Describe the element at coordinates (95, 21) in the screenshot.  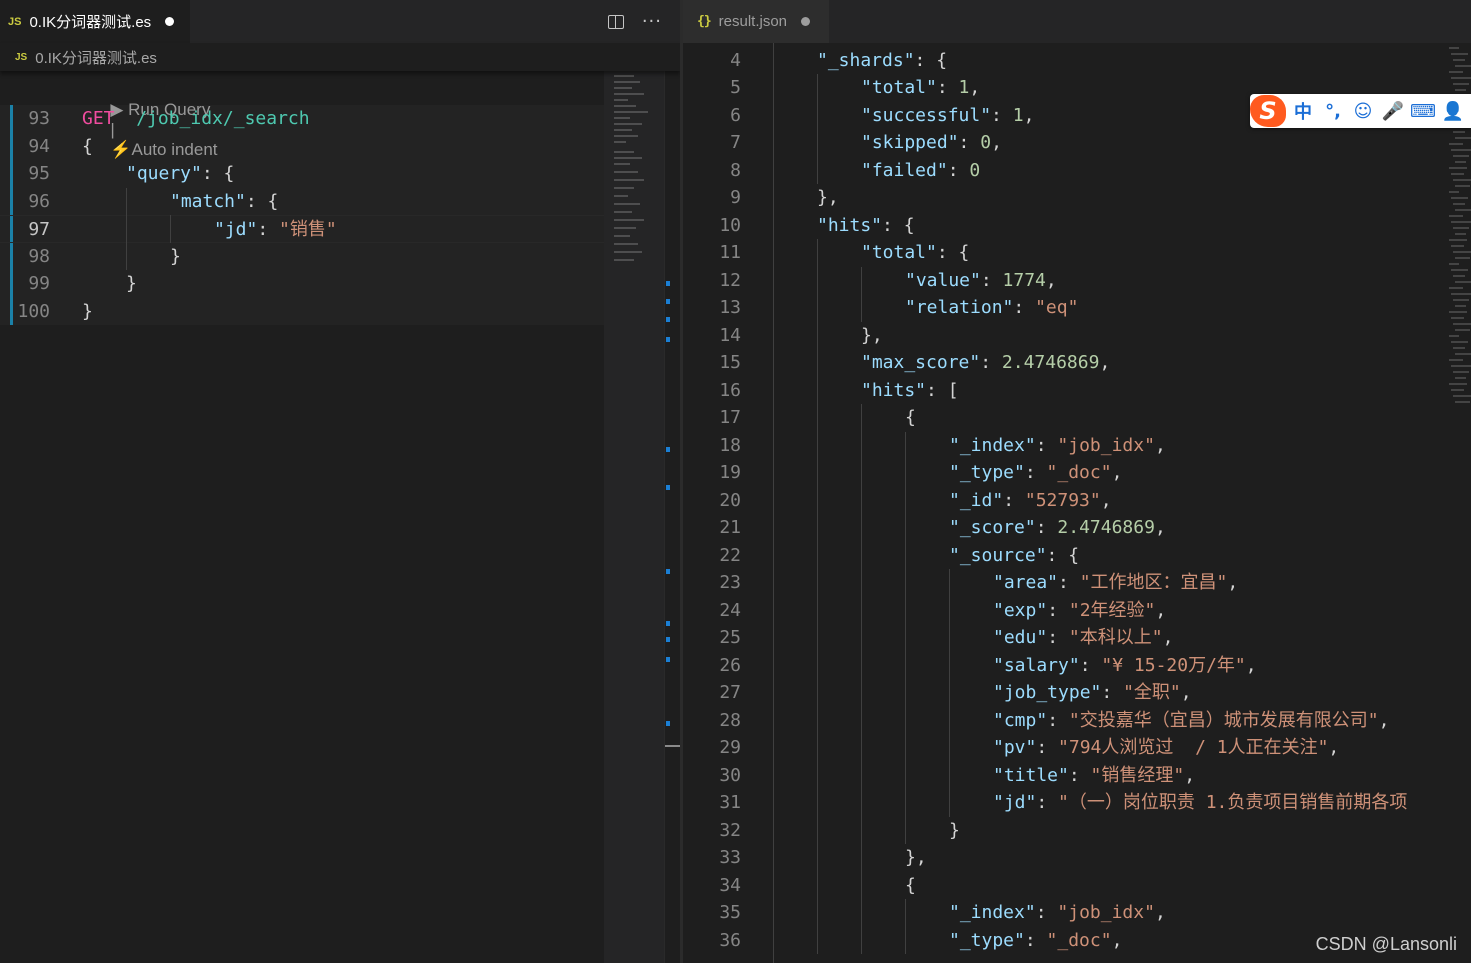
I see `tab-ik-test-es: JS 0.IK分词器测试.es` at that location.